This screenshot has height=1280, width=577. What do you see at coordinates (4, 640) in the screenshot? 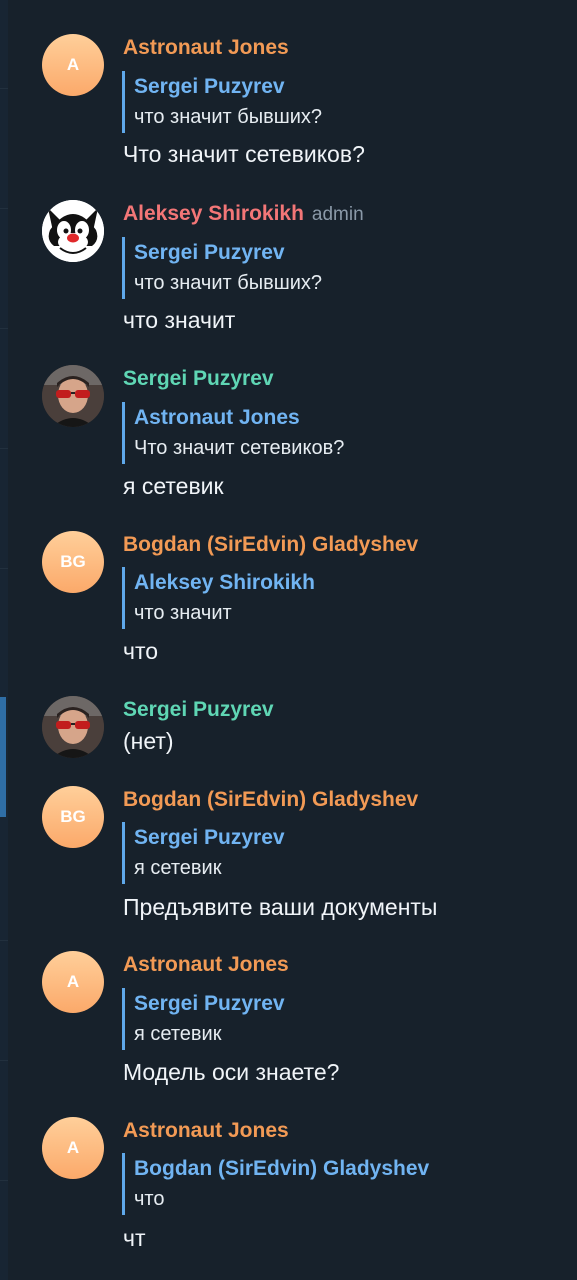
I see `chat-list-edge` at bounding box center [4, 640].